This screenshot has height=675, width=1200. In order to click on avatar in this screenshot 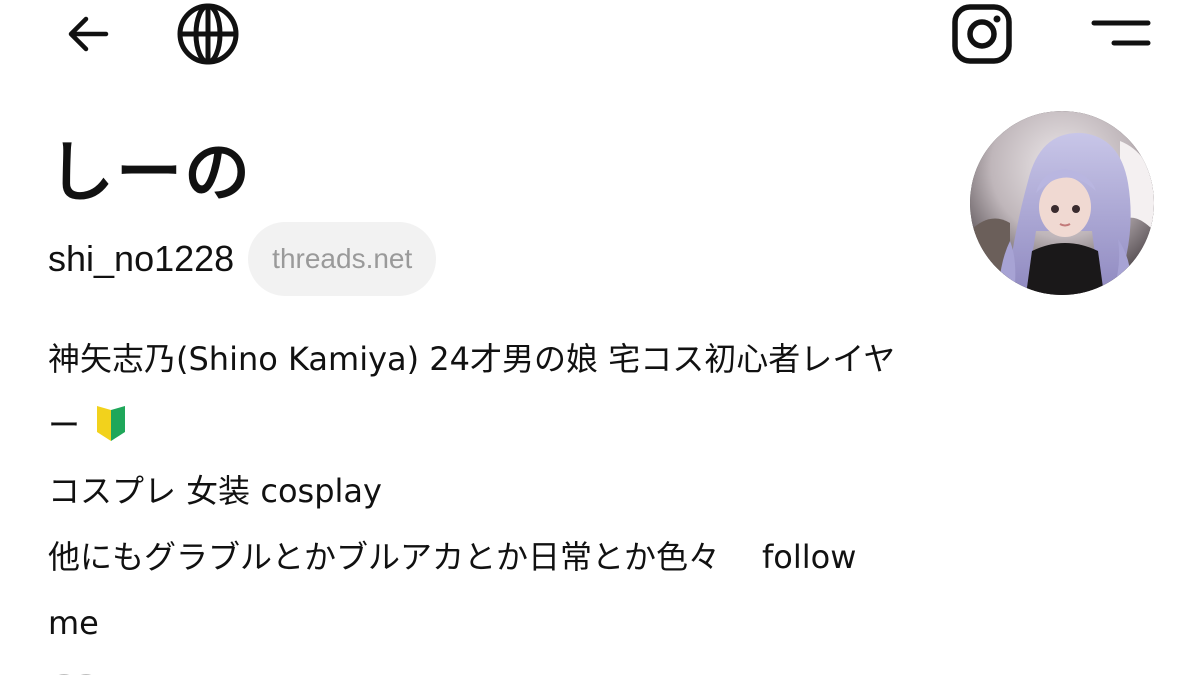, I will do `click(1062, 203)`.